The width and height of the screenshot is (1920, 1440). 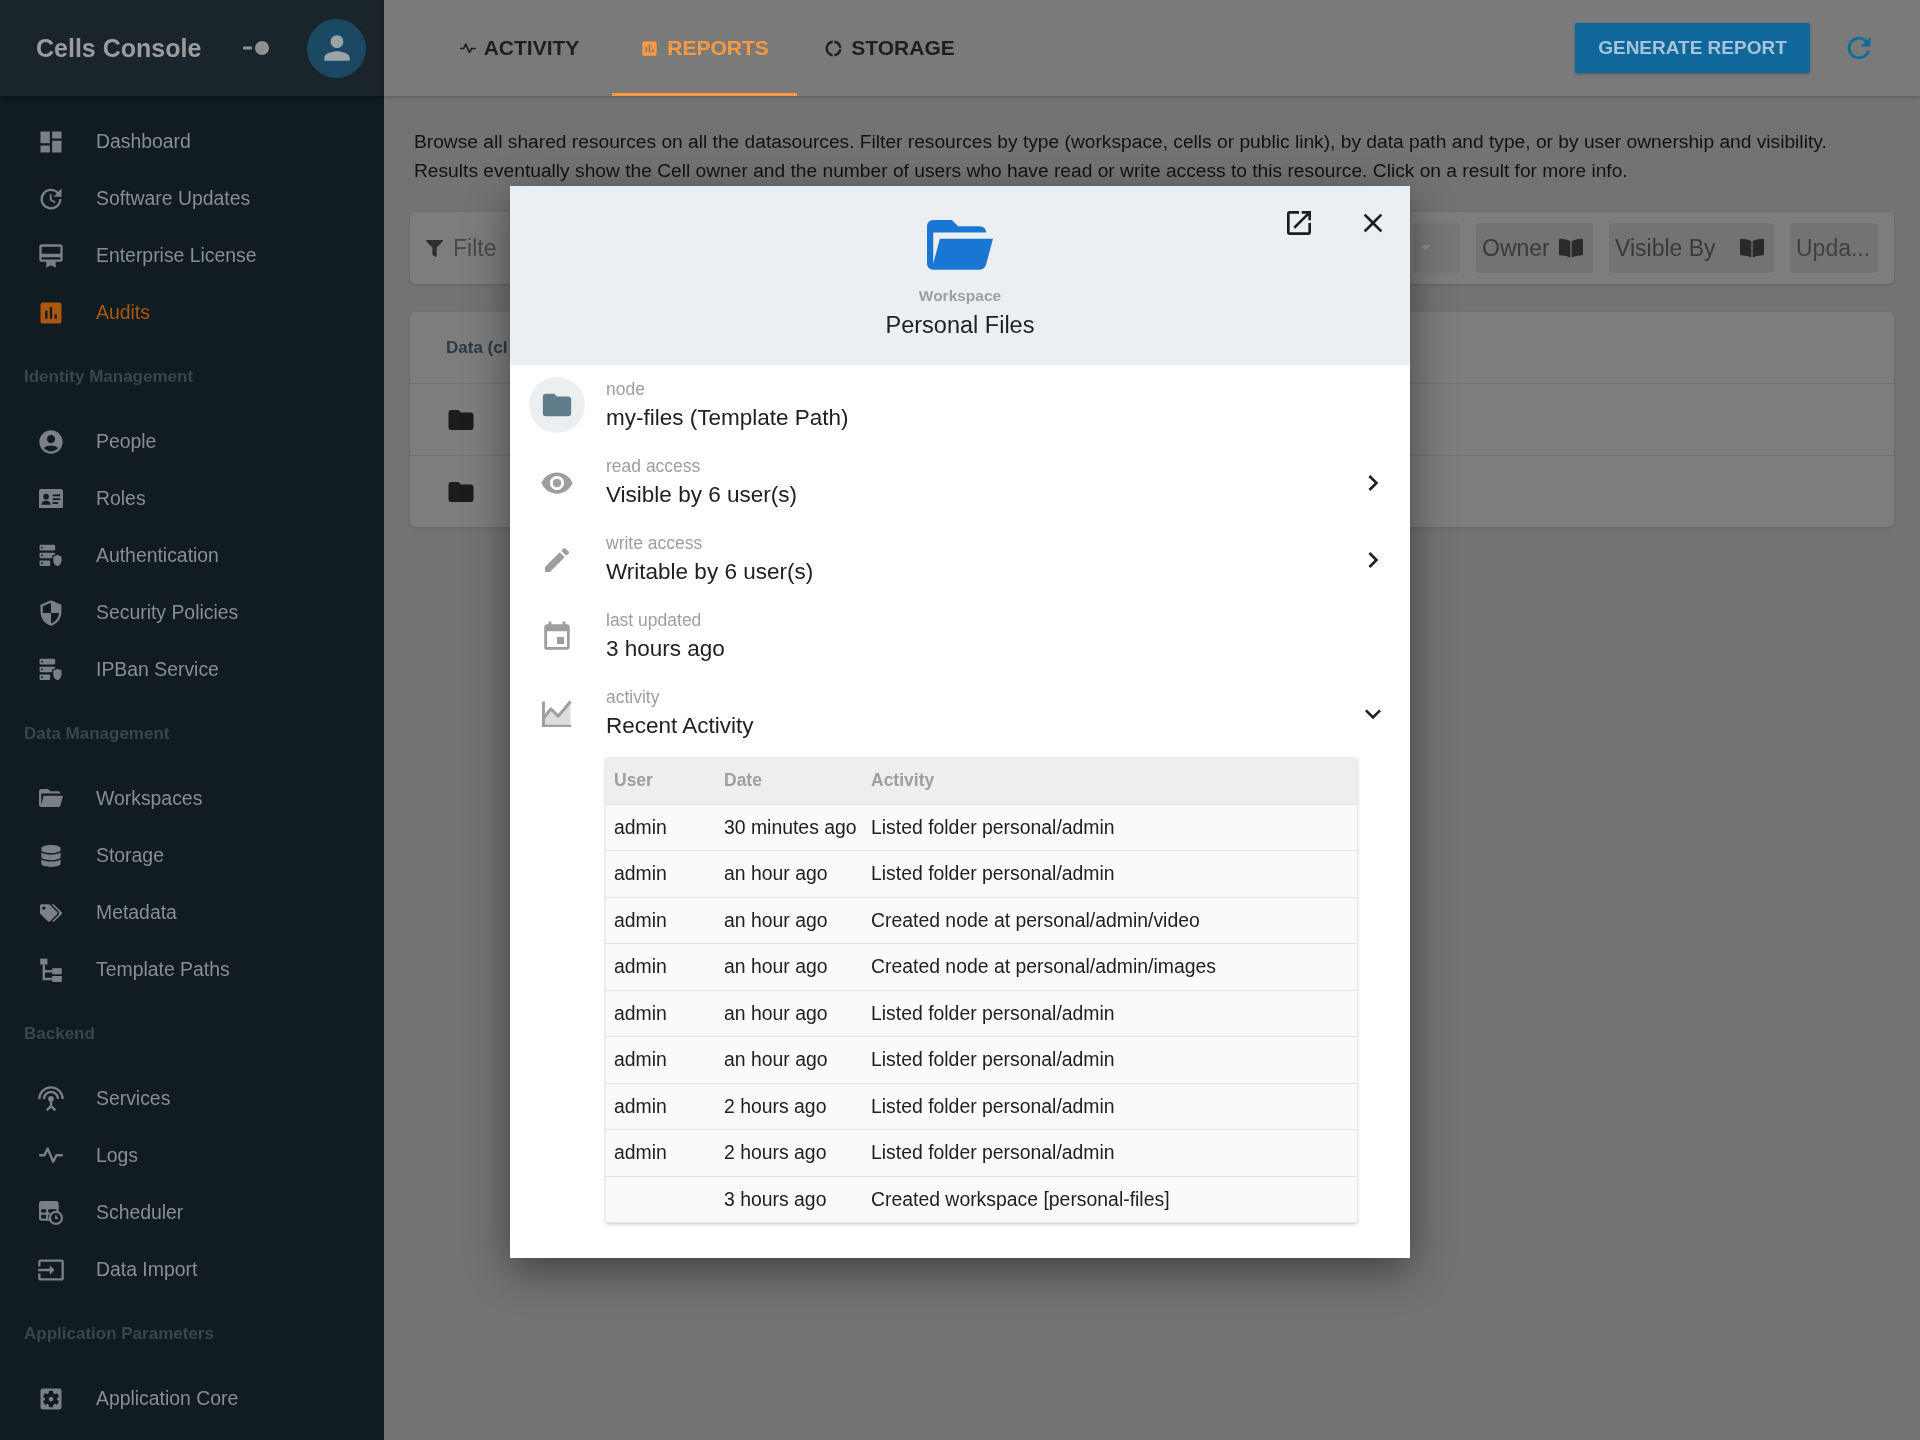 What do you see at coordinates (633, 697) in the screenshot?
I see `field-label: activity` at bounding box center [633, 697].